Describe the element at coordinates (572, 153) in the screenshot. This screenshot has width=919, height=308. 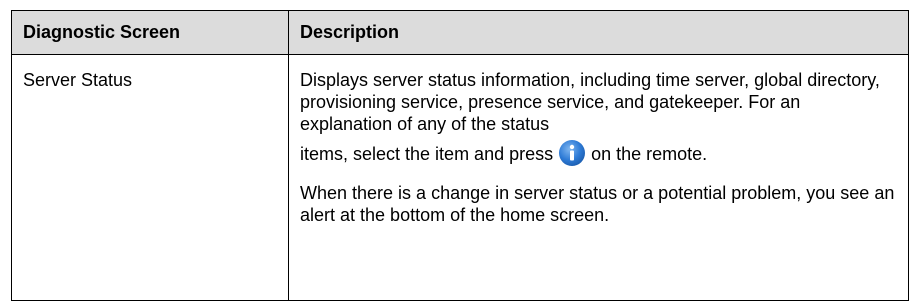
I see `info-icon` at that location.